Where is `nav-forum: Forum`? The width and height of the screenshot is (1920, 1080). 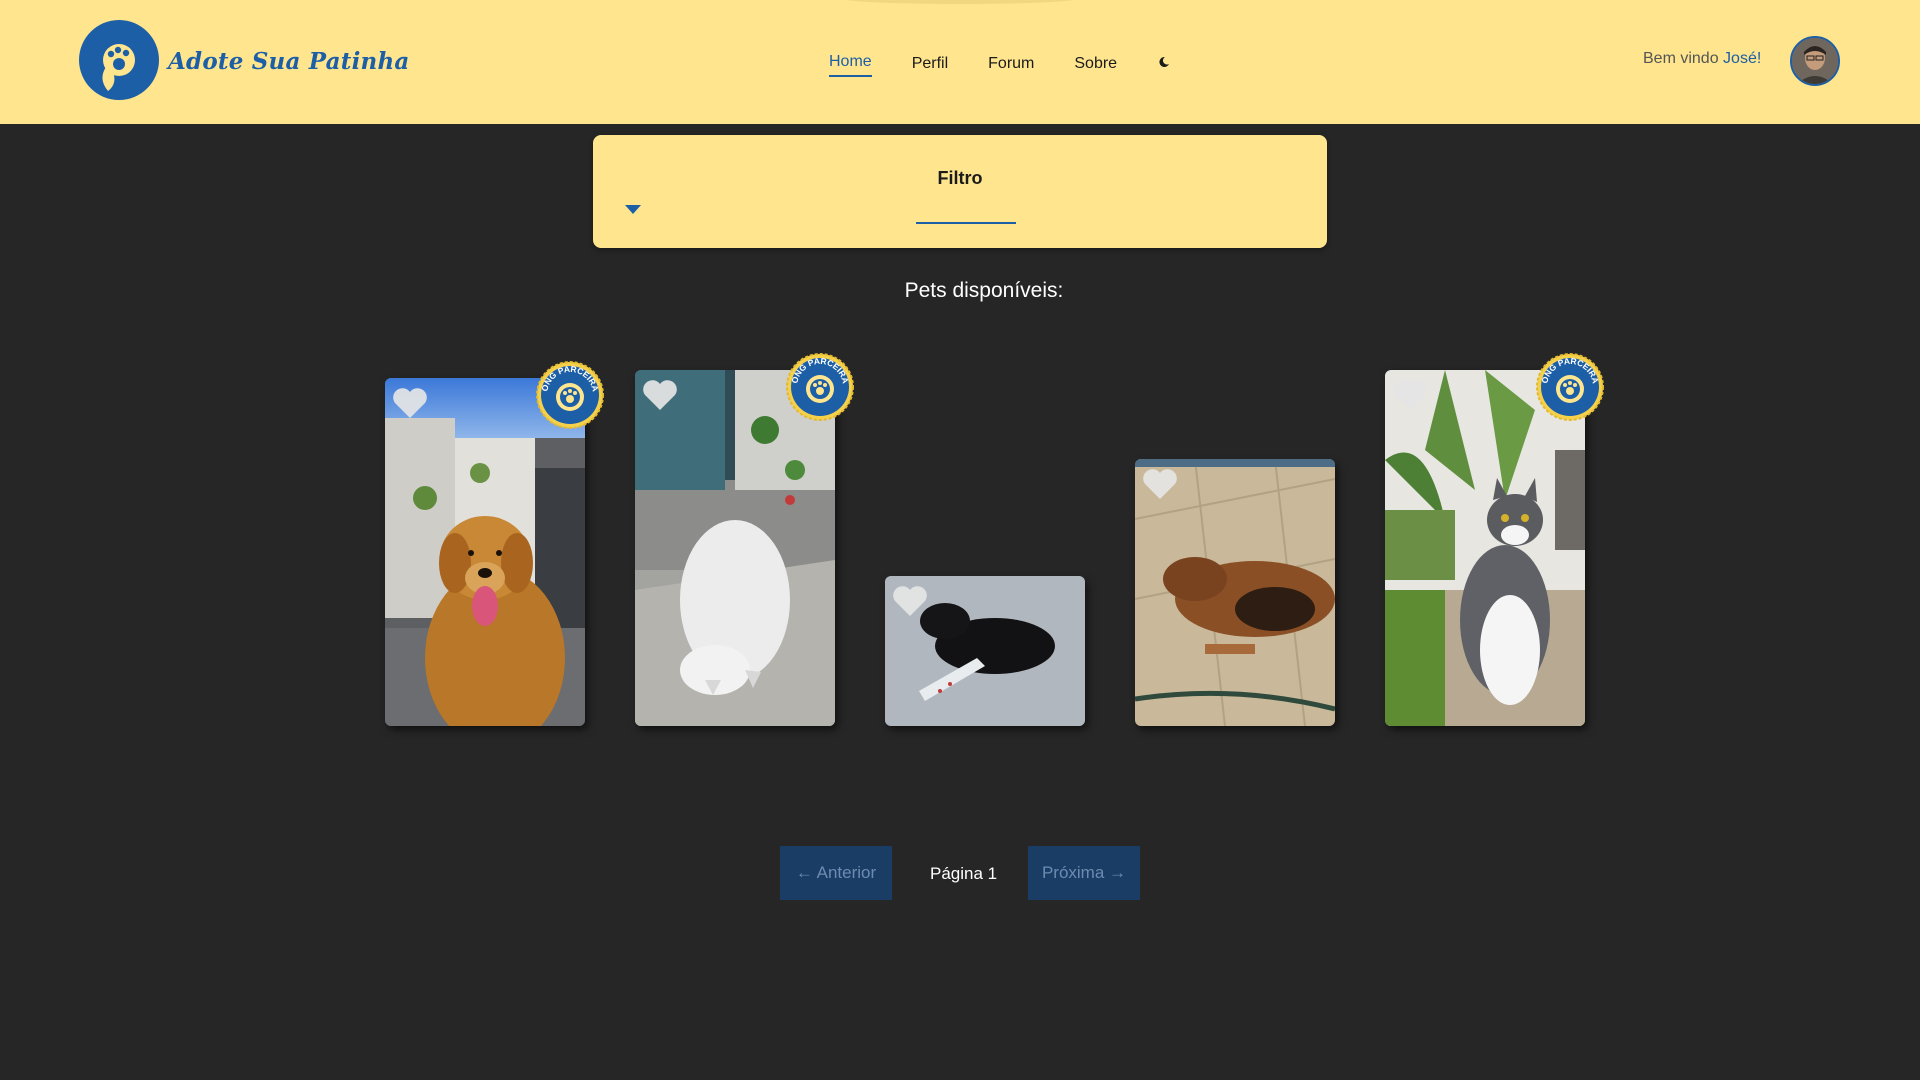 nav-forum: Forum is located at coordinates (1011, 64).